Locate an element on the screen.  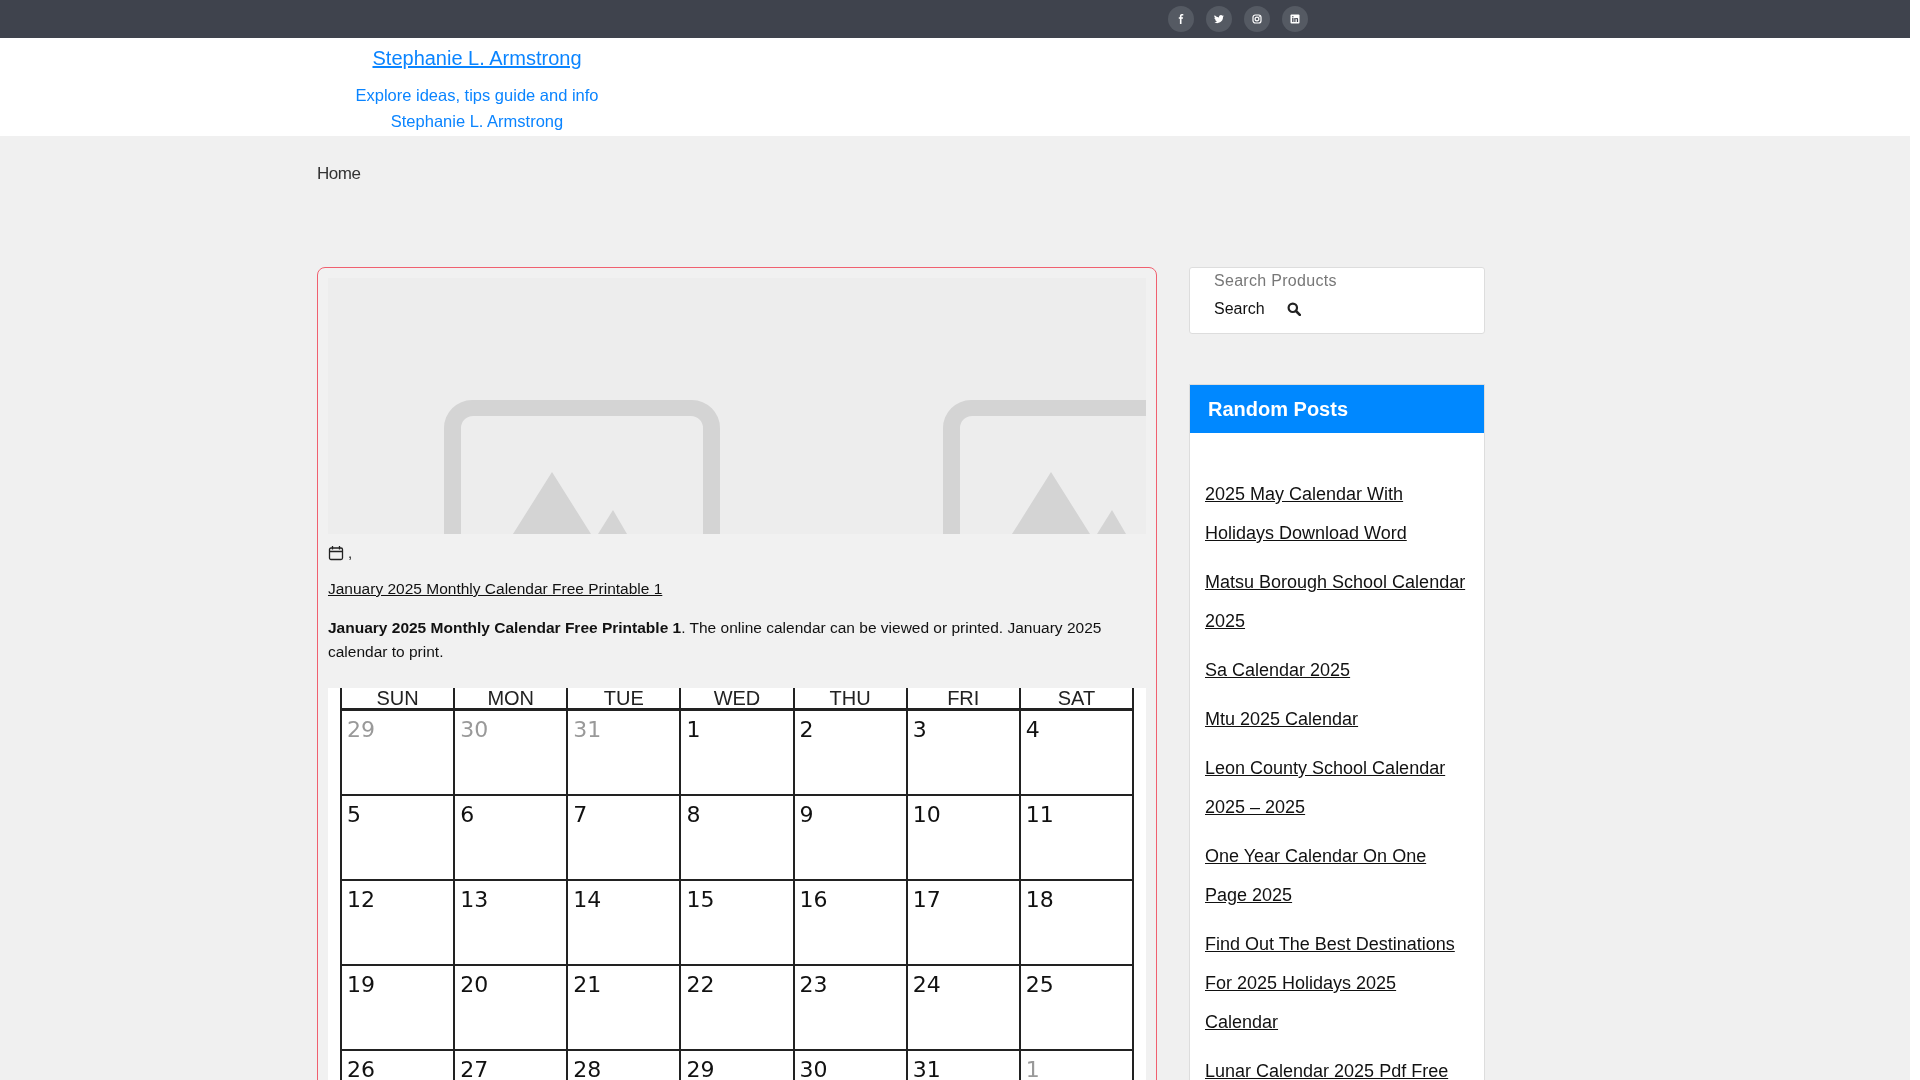
day-number: 25 is located at coordinates (1039, 984).